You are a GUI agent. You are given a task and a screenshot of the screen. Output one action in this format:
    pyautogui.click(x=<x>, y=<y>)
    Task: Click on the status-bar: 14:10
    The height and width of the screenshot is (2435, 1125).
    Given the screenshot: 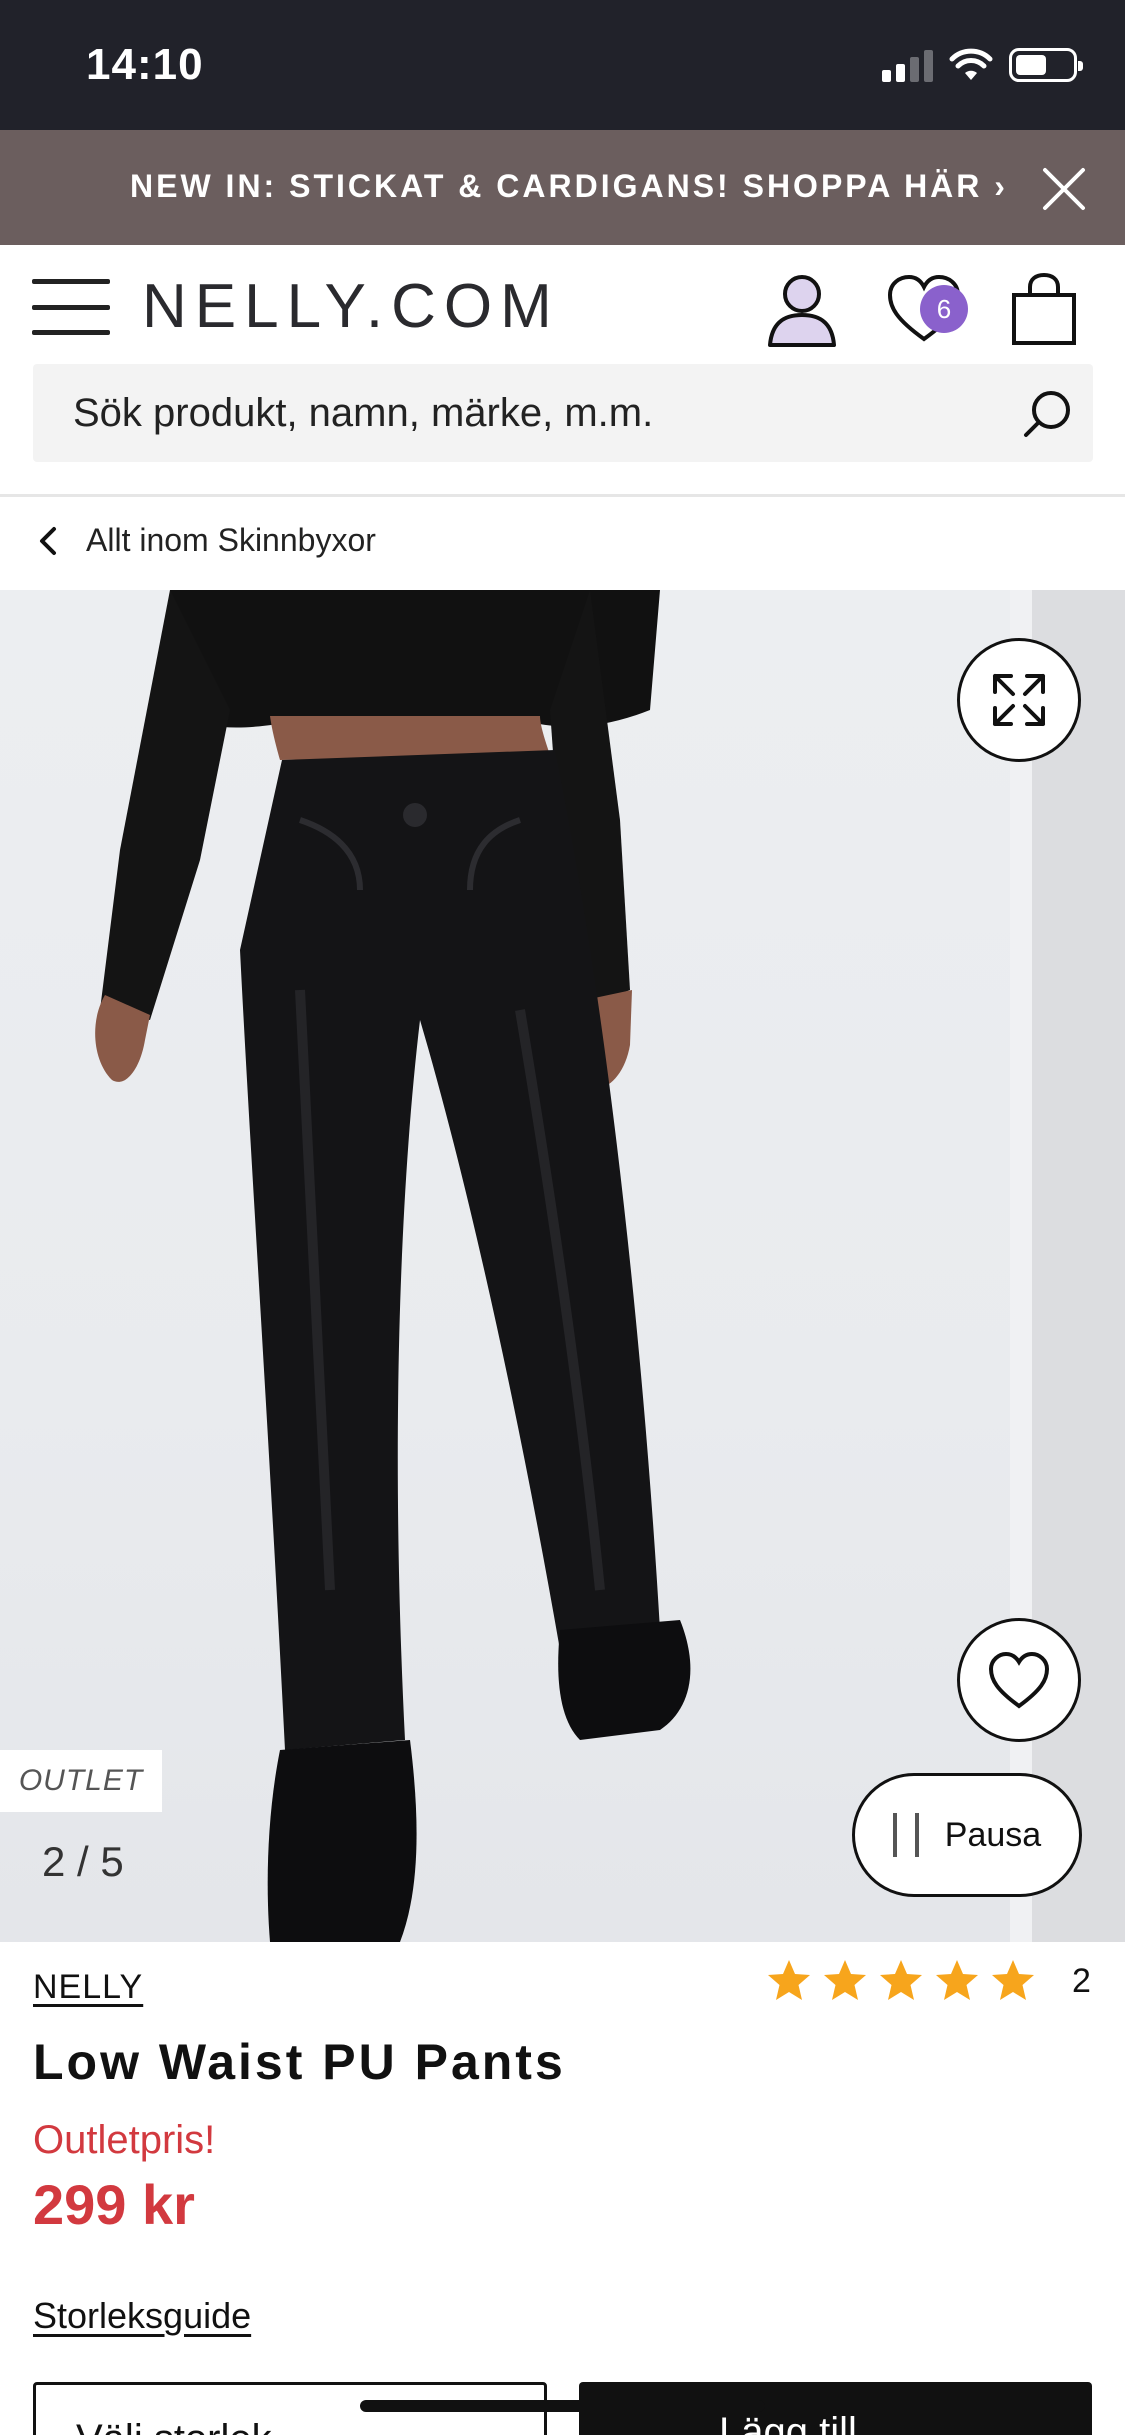 What is the action you would take?
    pyautogui.click(x=562, y=65)
    